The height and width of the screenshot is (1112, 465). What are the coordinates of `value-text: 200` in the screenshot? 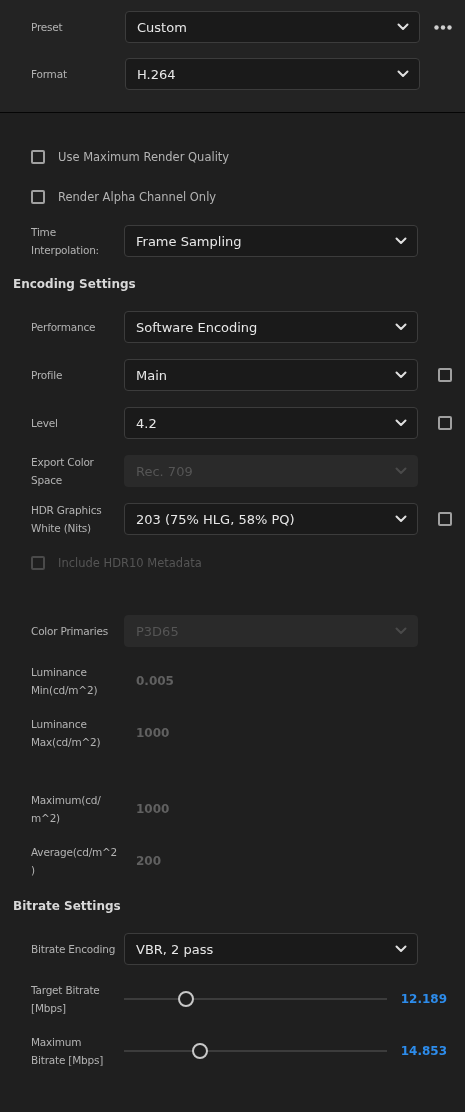 It's located at (149, 861).